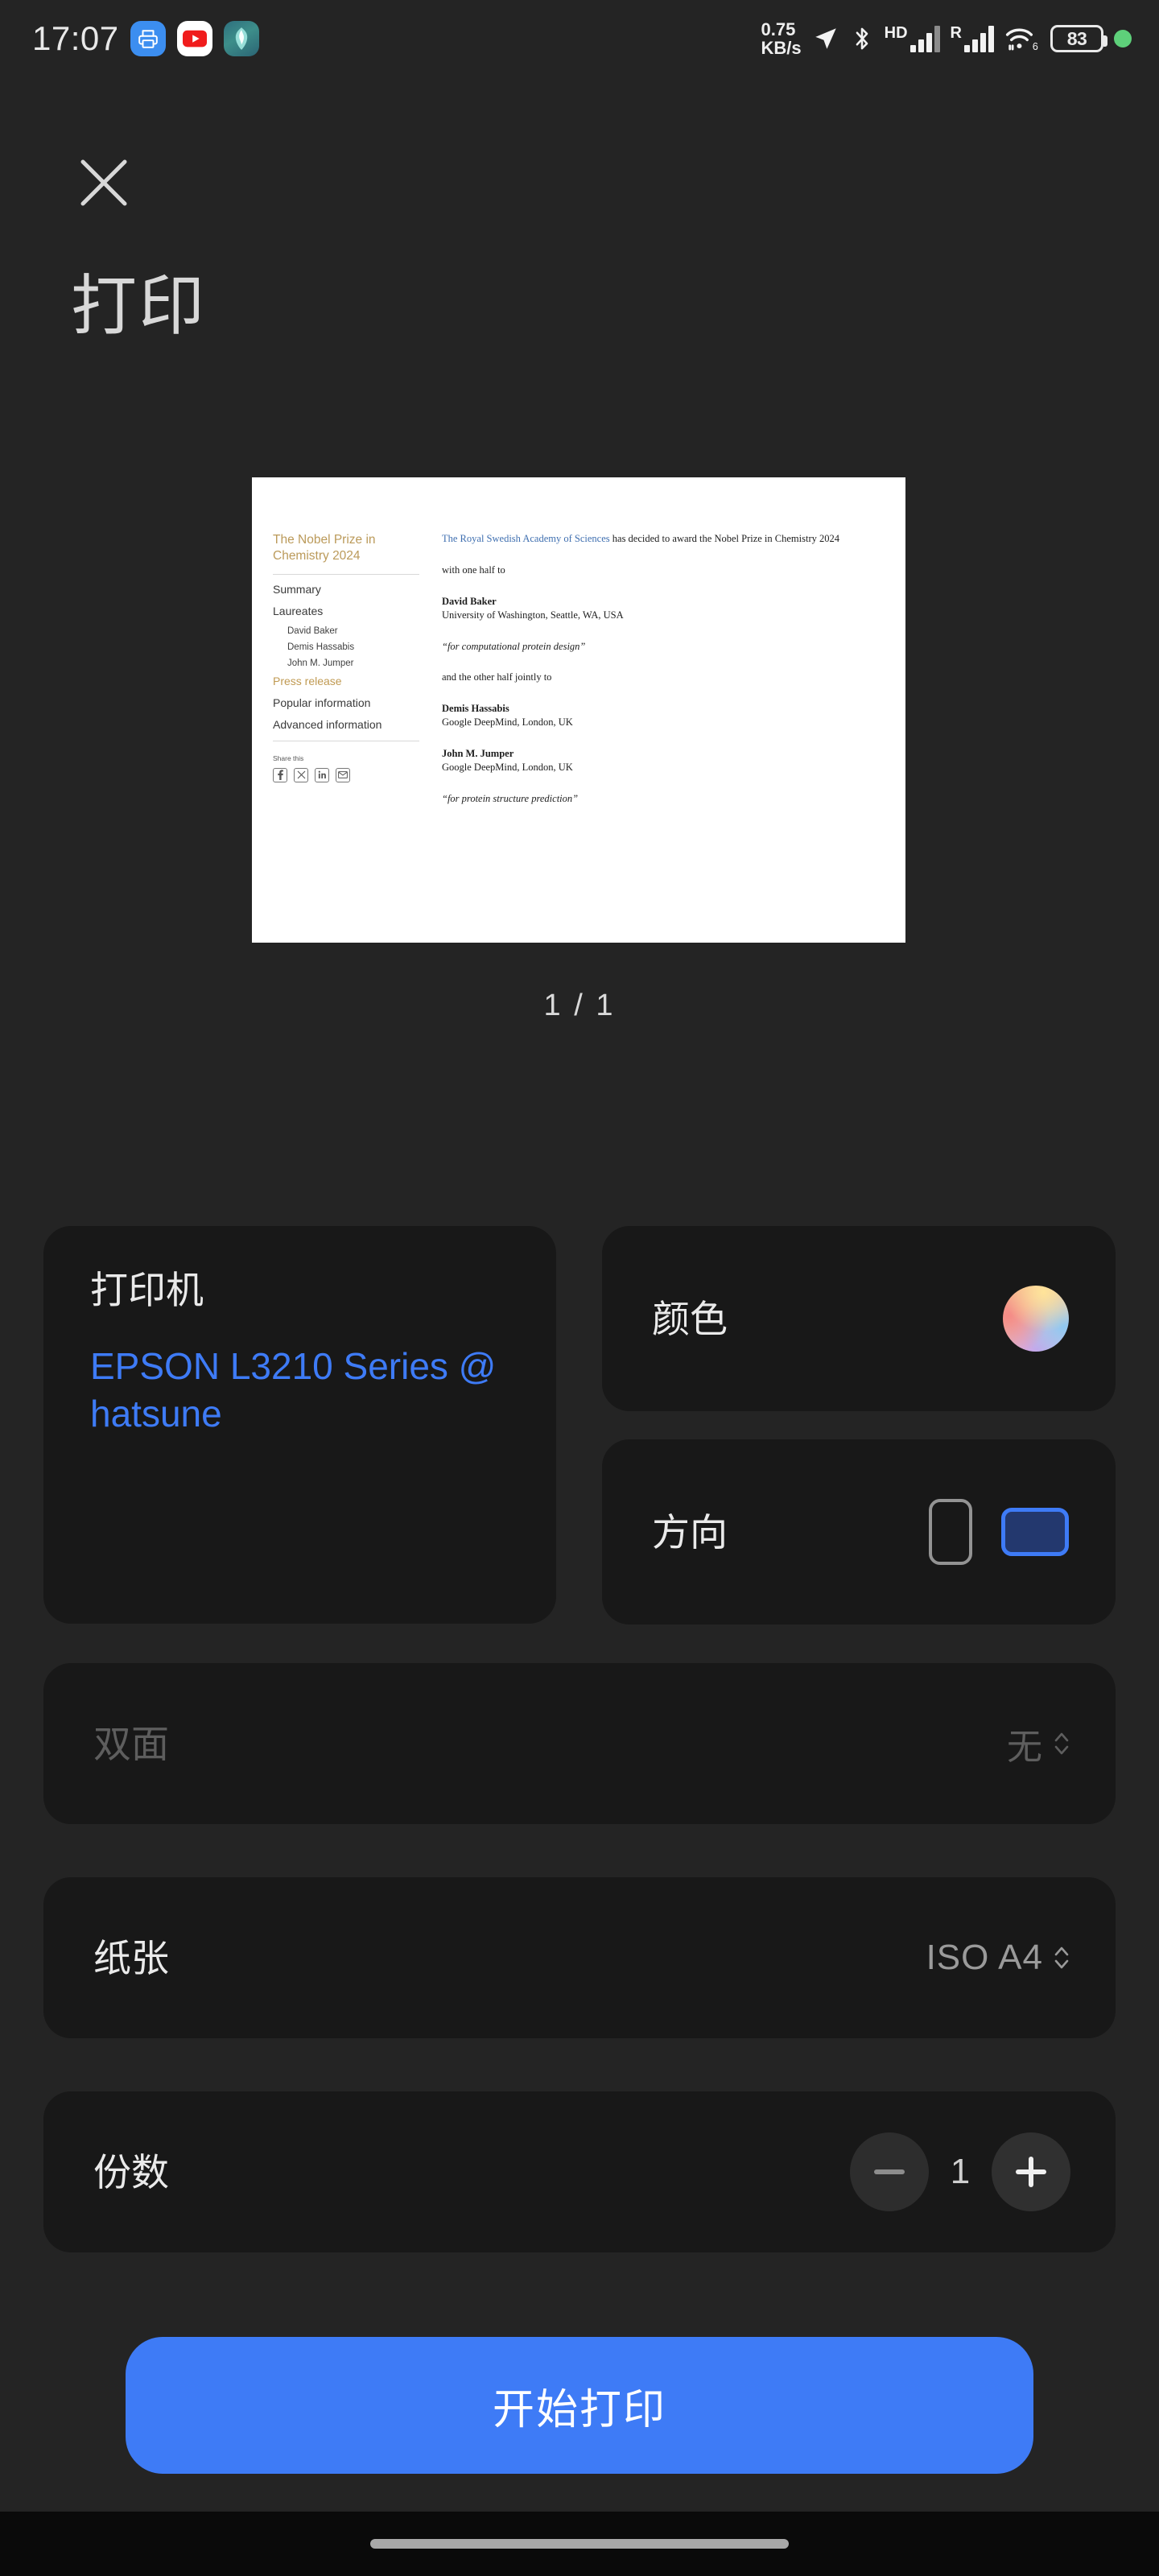  What do you see at coordinates (241, 38) in the screenshot?
I see `security-app-icon` at bounding box center [241, 38].